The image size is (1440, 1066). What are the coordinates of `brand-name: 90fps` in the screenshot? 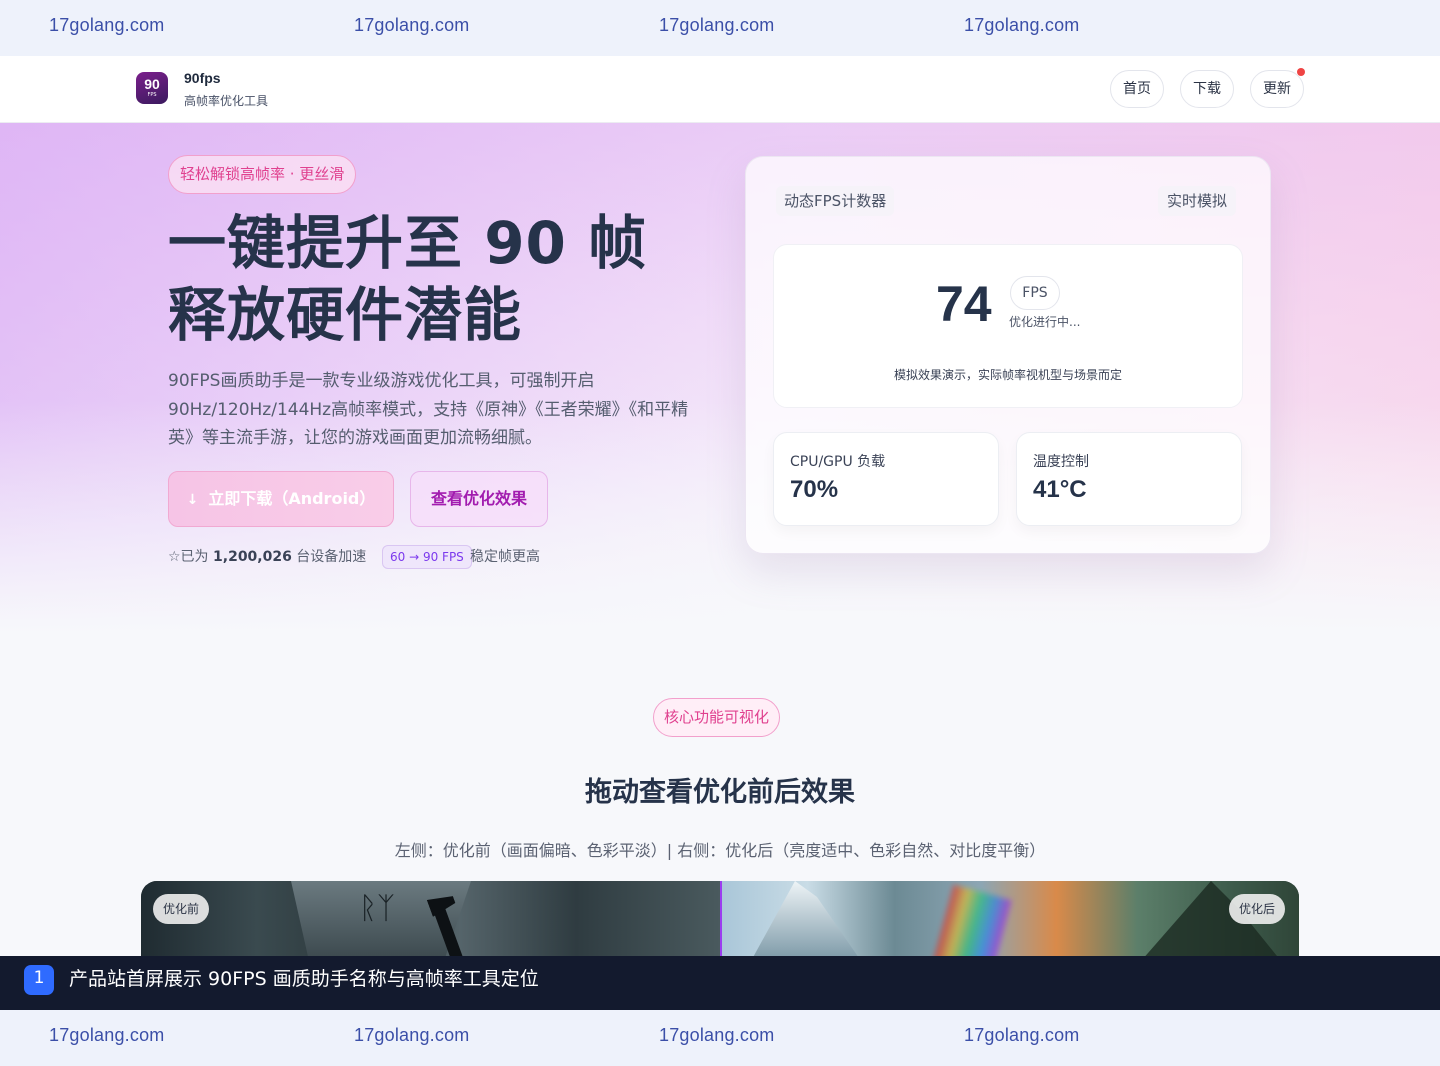 It's located at (202, 78).